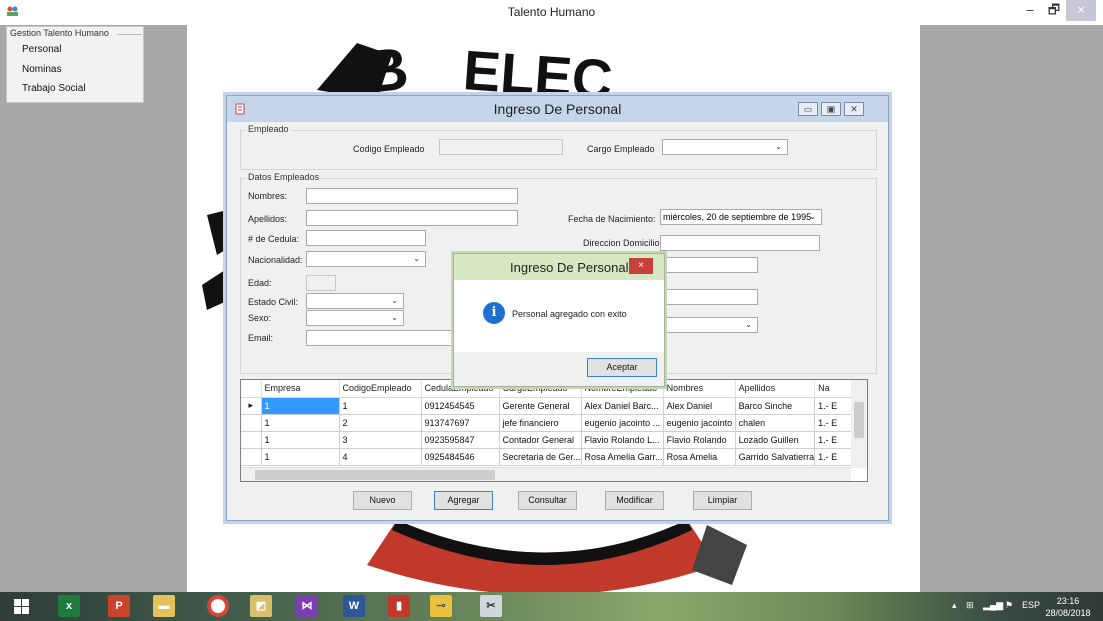 Image resolution: width=1103 pixels, height=621 pixels. What do you see at coordinates (460, 440) in the screenshot?
I see `table-cell: 0923595847` at bounding box center [460, 440].